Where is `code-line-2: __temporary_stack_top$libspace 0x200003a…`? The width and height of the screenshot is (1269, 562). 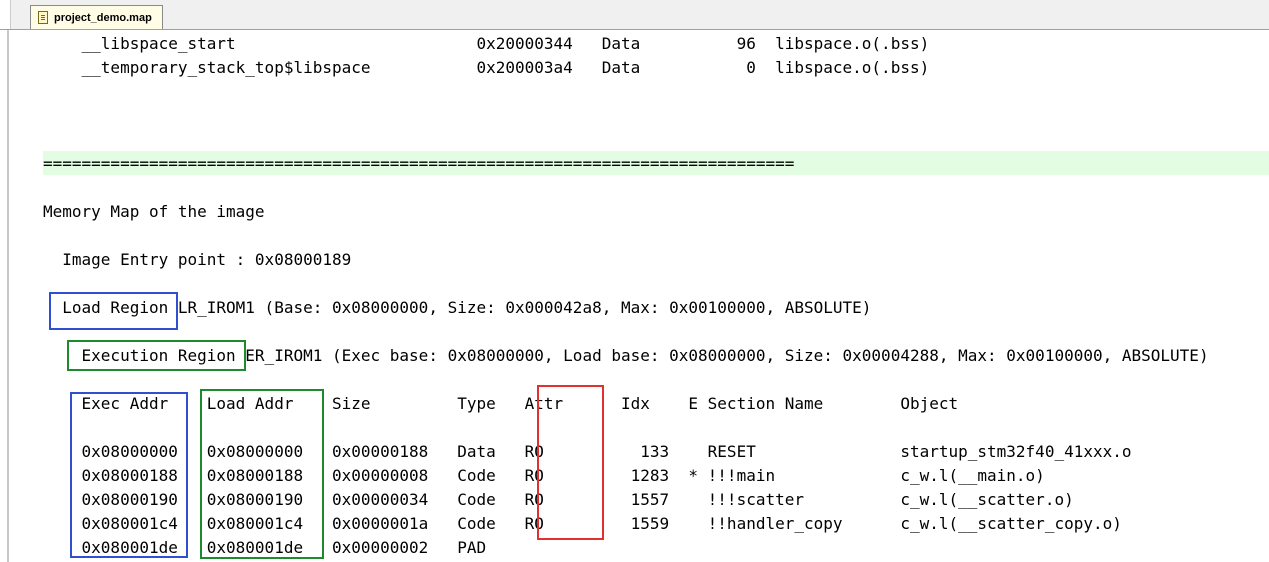
code-line-2: __temporary_stack_top$libspace 0x200003a… is located at coordinates (486, 67).